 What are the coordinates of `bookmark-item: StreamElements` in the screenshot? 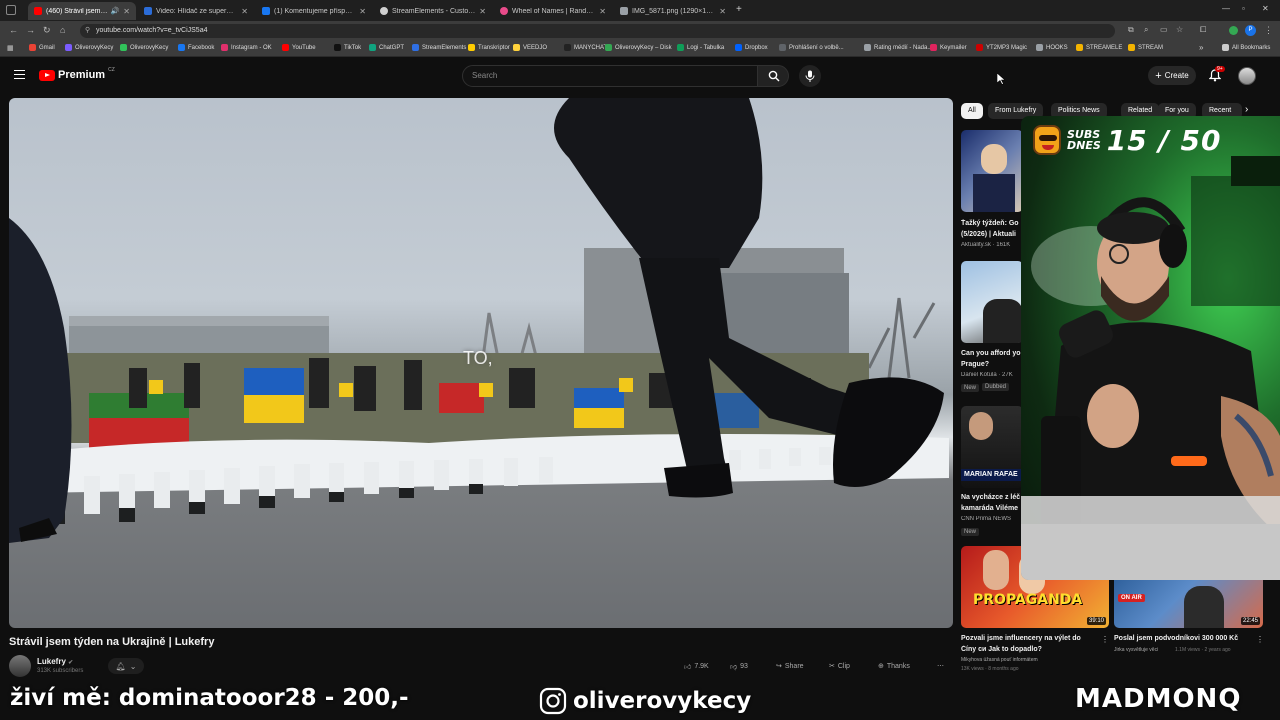 It's located at (439, 47).